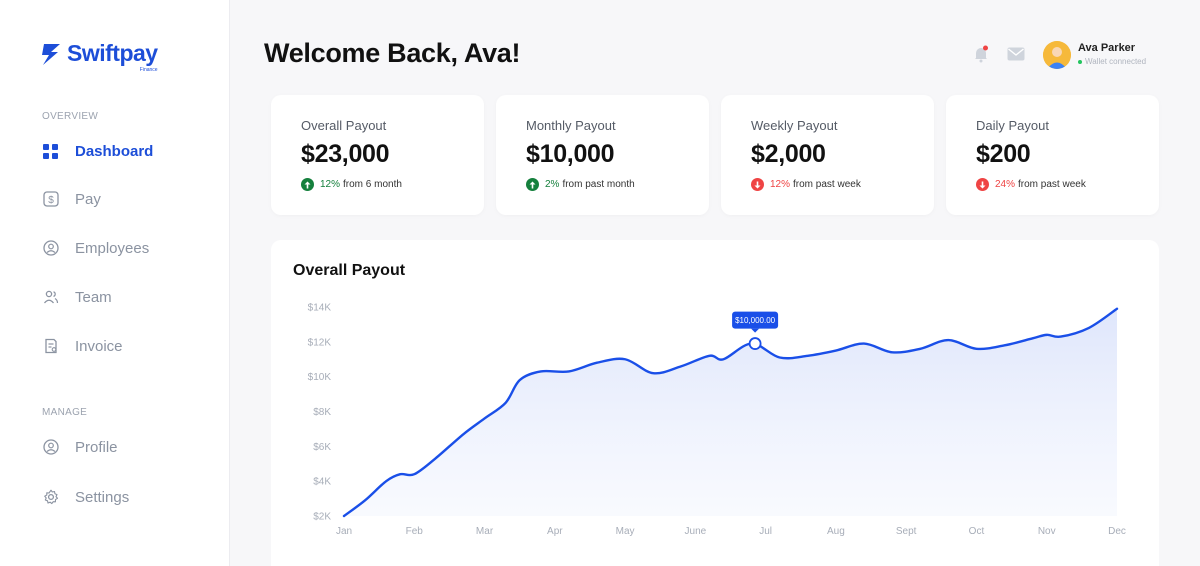 This screenshot has width=1200, height=566. Describe the element at coordinates (345, 154) in the screenshot. I see `stat-value: $23,000` at that location.